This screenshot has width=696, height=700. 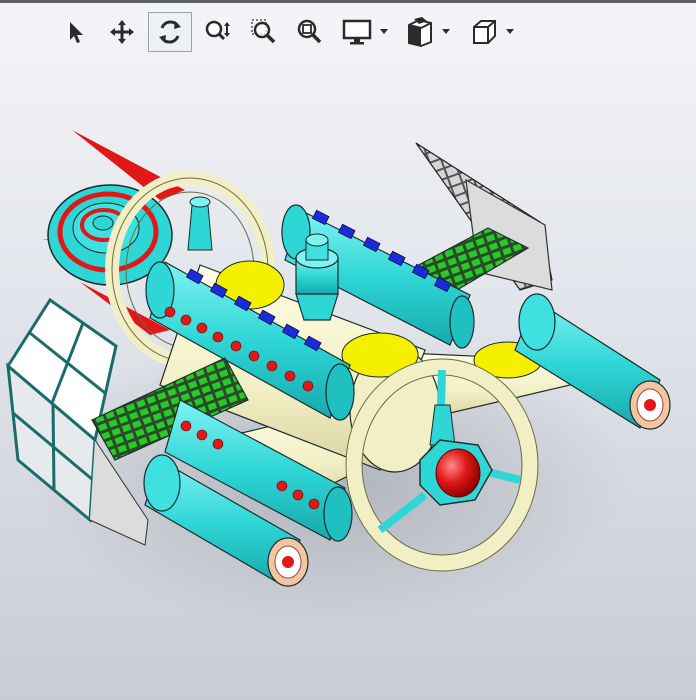 I want to click on select-arrow-icon, so click(x=76, y=32).